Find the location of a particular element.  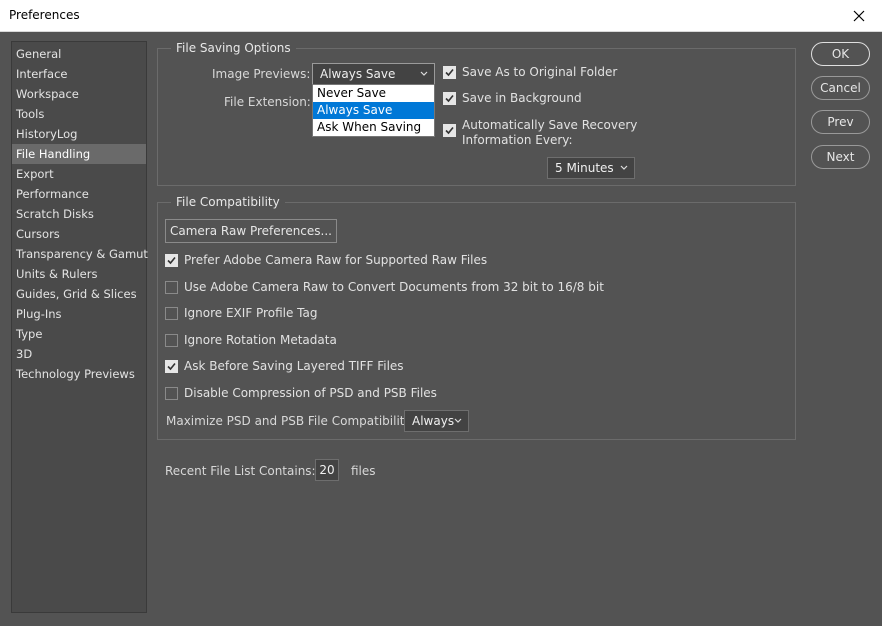

auto-save-interval-value: 5 Minutes is located at coordinates (584, 168).